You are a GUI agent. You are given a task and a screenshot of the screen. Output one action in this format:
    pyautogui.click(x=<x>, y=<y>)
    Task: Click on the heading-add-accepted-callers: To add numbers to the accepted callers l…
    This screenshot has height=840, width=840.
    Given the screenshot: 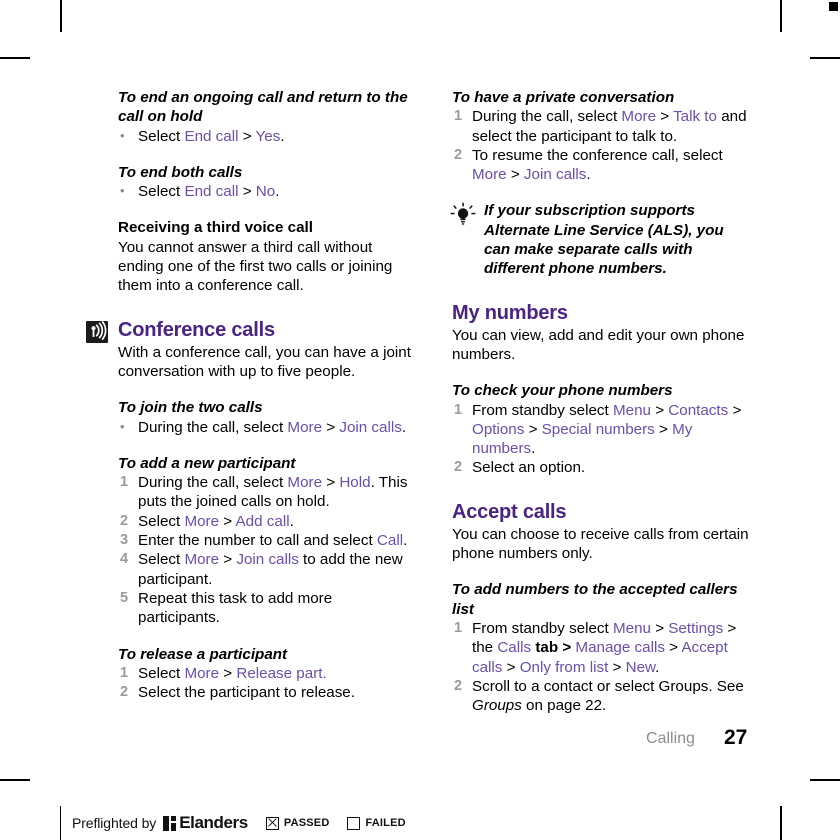 What is the action you would take?
    pyautogui.click(x=595, y=599)
    